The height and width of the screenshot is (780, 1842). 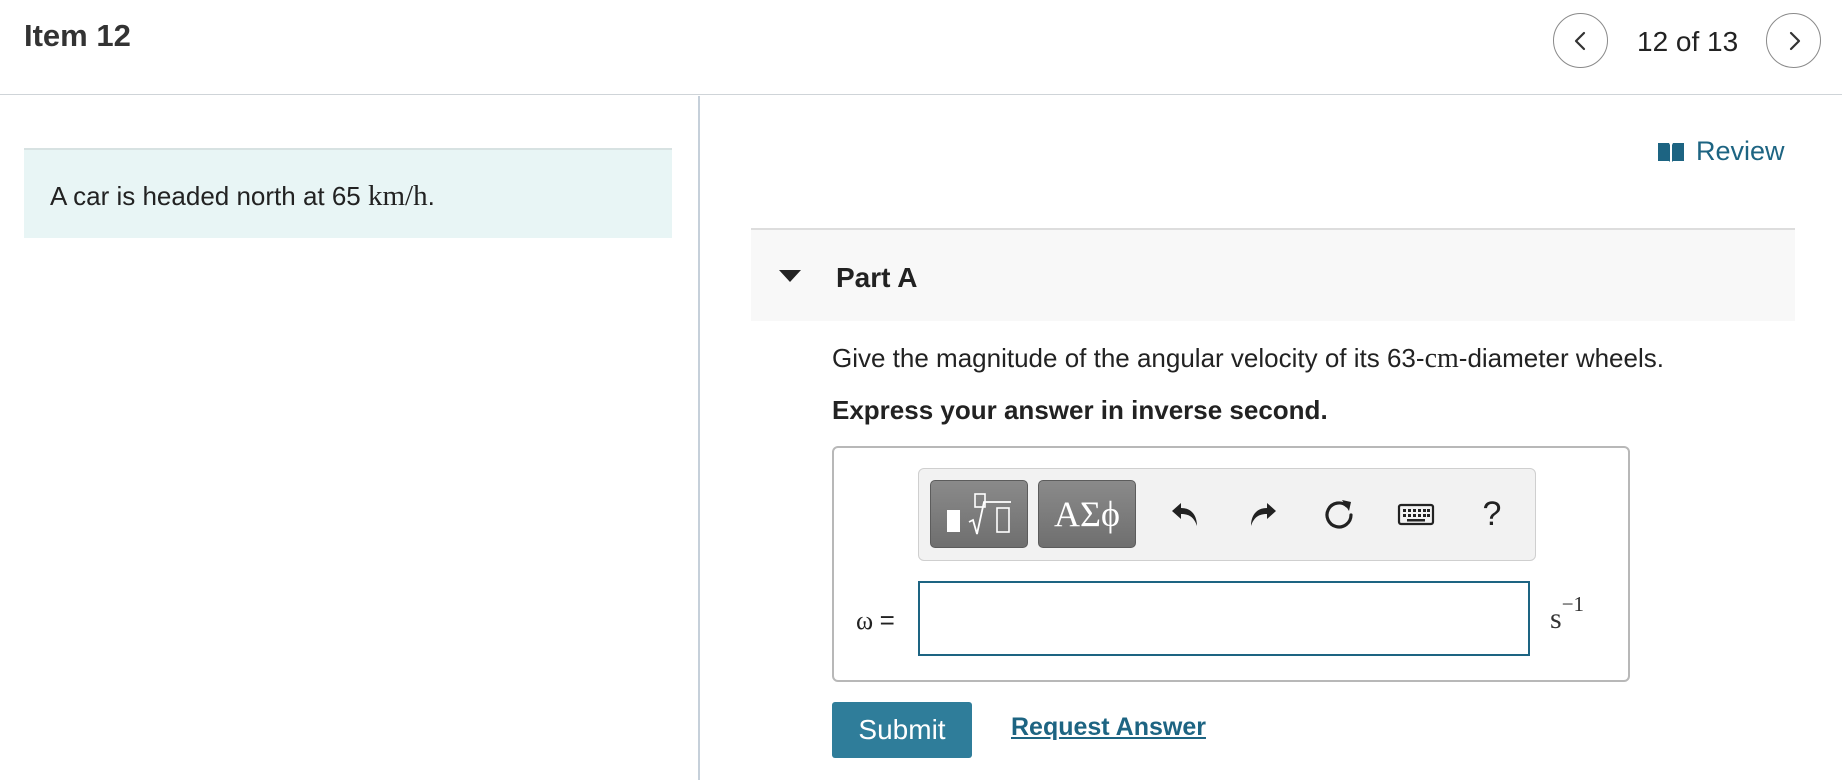 I want to click on open-book-icon, so click(x=1671, y=152).